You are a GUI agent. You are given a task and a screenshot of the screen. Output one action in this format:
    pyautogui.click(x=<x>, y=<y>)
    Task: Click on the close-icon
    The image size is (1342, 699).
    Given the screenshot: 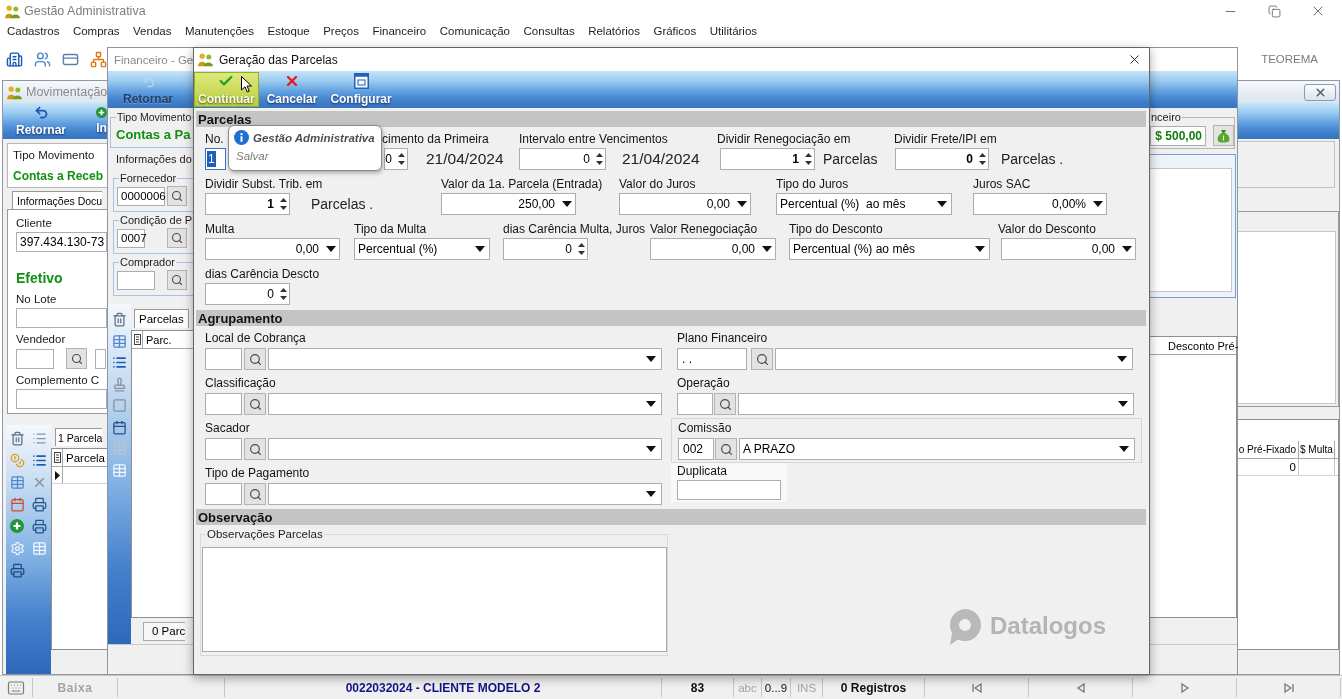 What is the action you would take?
    pyautogui.click(x=1134, y=59)
    